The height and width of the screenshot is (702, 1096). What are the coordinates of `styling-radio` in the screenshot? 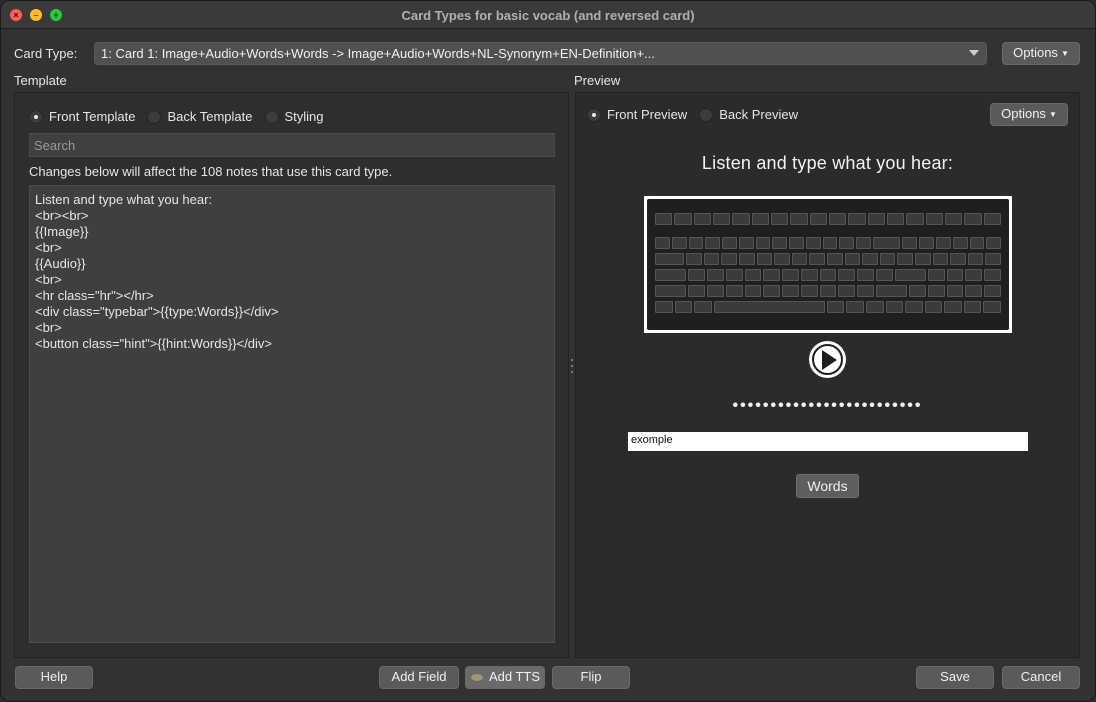 It's located at (271, 116).